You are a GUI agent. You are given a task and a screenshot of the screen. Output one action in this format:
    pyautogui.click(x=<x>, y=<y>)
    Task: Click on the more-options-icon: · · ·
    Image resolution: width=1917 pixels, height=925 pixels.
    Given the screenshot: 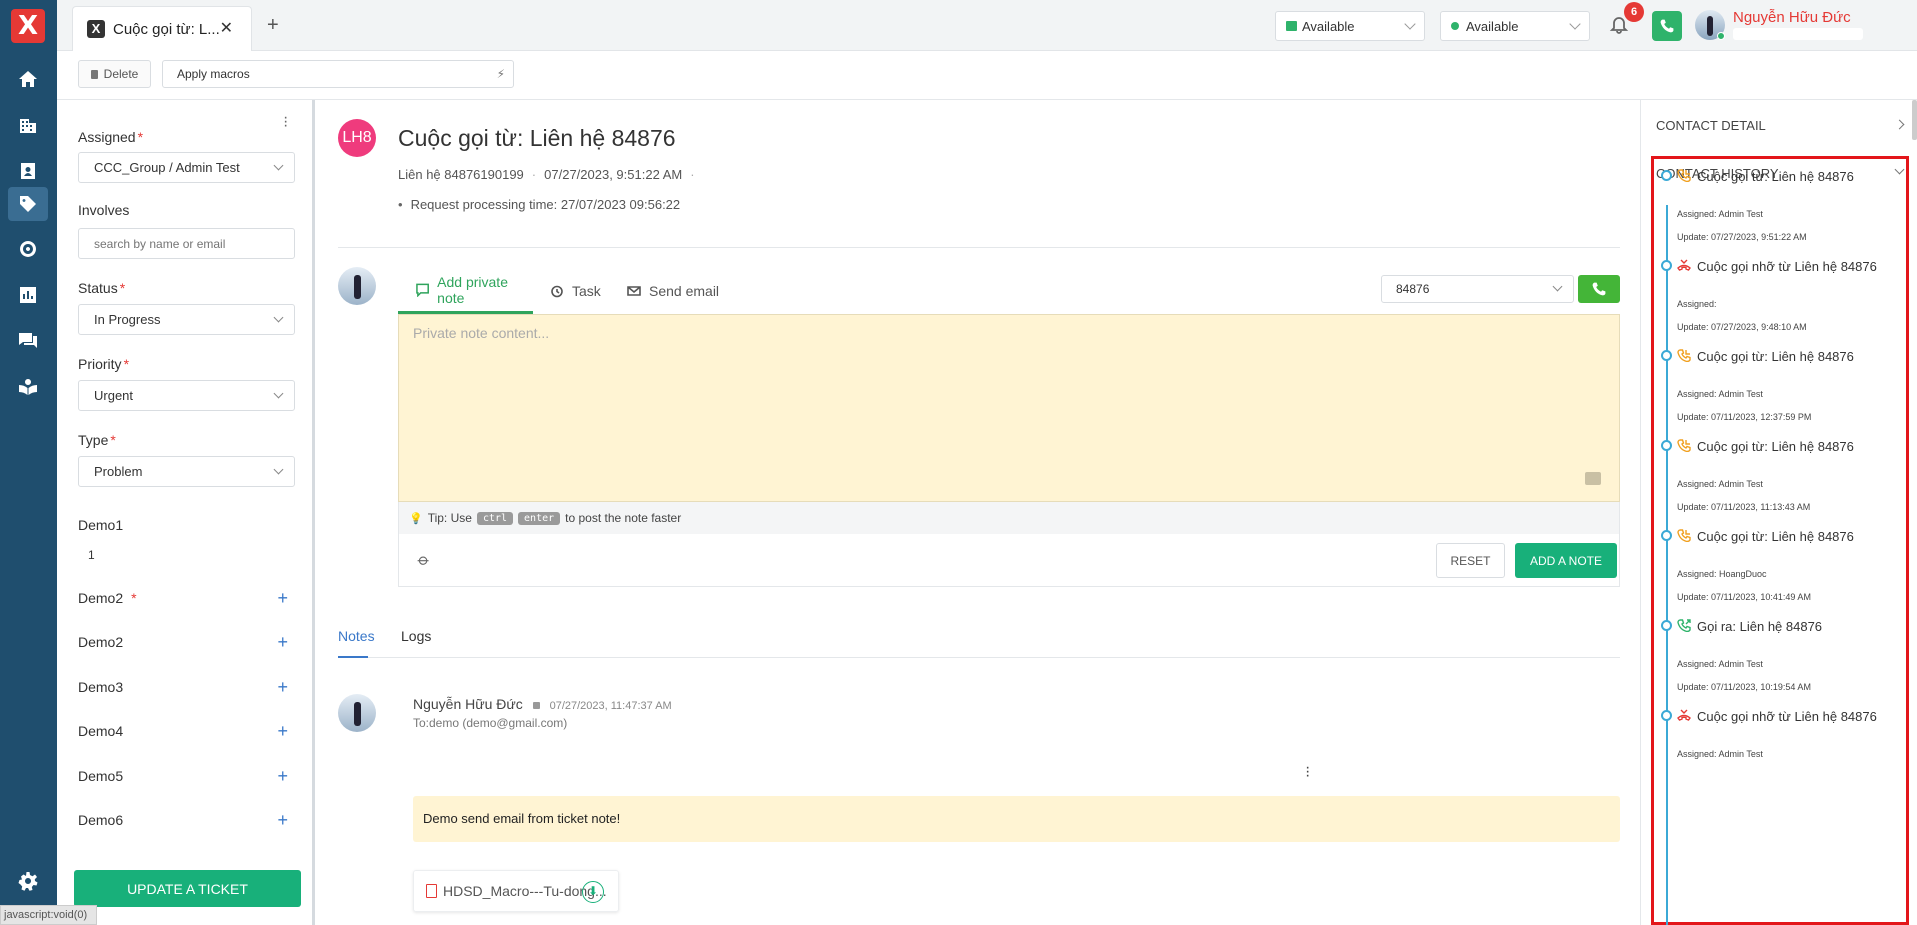 What is the action you would take?
    pyautogui.click(x=285, y=122)
    